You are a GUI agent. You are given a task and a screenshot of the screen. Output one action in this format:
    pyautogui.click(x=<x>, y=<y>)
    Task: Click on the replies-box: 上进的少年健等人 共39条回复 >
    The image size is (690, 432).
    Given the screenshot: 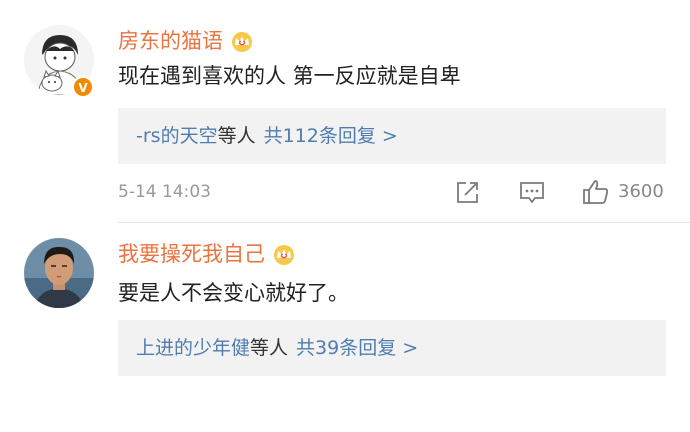 What is the action you would take?
    pyautogui.click(x=392, y=348)
    